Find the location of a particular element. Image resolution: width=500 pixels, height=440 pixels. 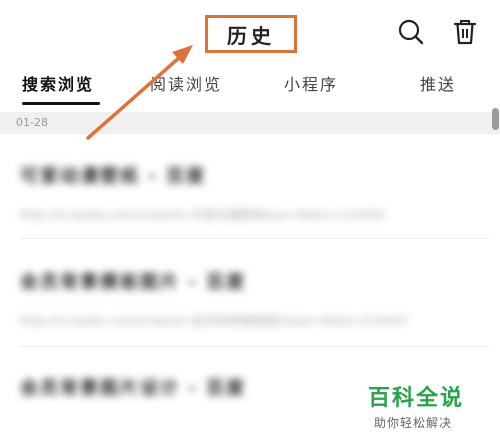

history-item-title: 可爱动漫壁纸 - 百度 is located at coordinates (113, 176).